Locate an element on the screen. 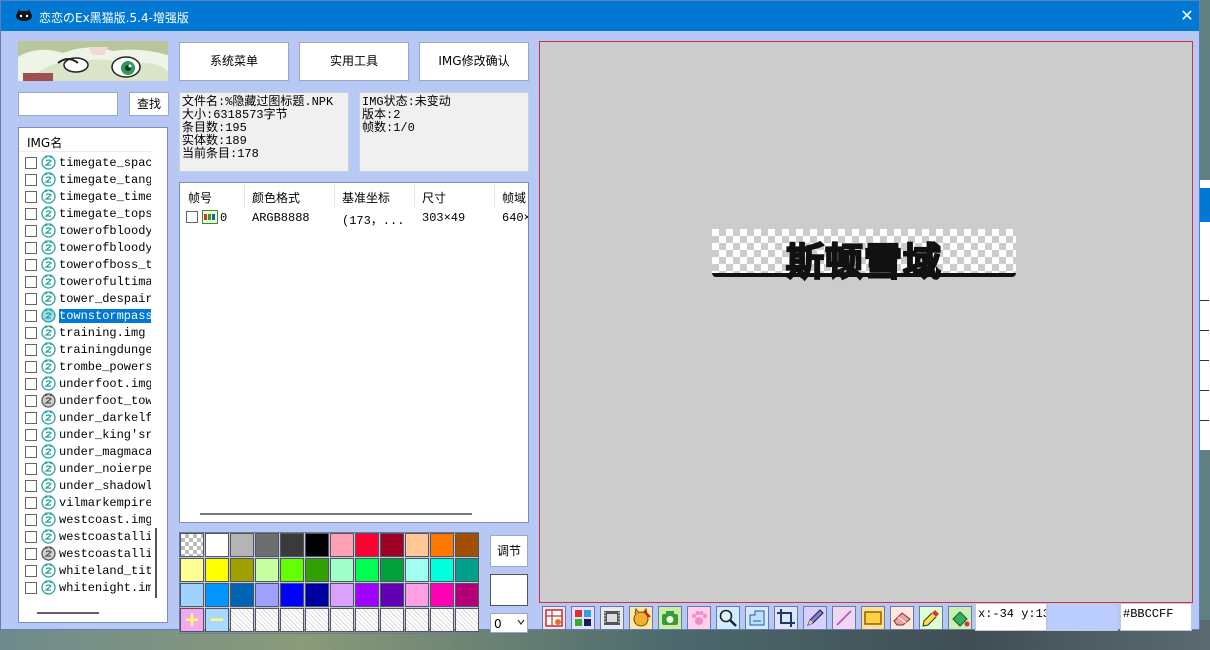 This screenshot has height=650, width=1210. img-list-item: under_king'sr is located at coordinates (89, 434).